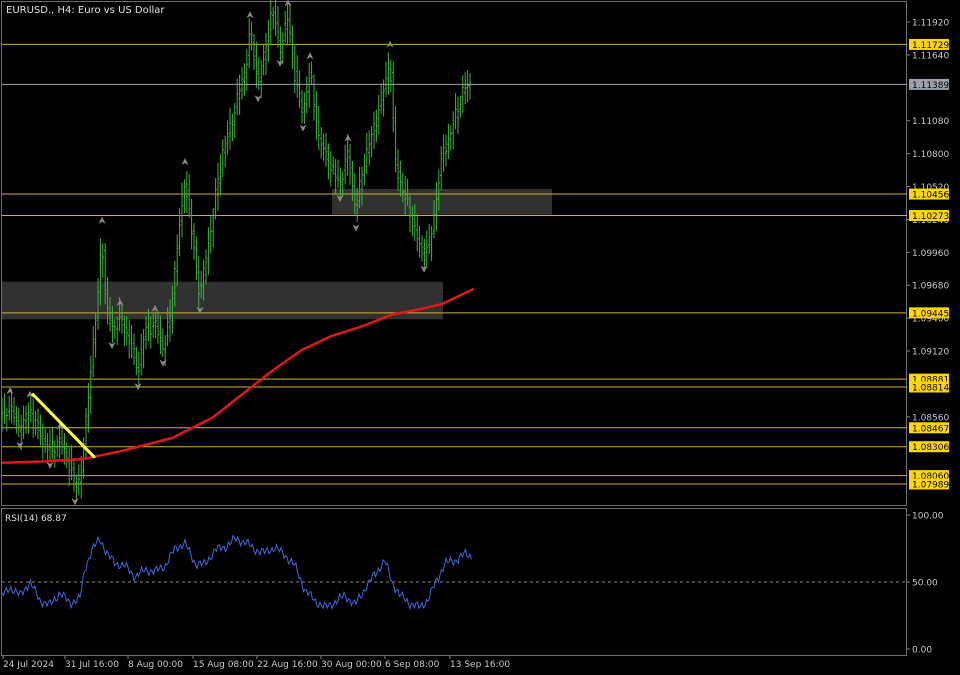 Image resolution: width=960 pixels, height=675 pixels. Describe the element at coordinates (351, 665) in the screenshot. I see `time-tick-label: 30 Aug 00:00` at that location.